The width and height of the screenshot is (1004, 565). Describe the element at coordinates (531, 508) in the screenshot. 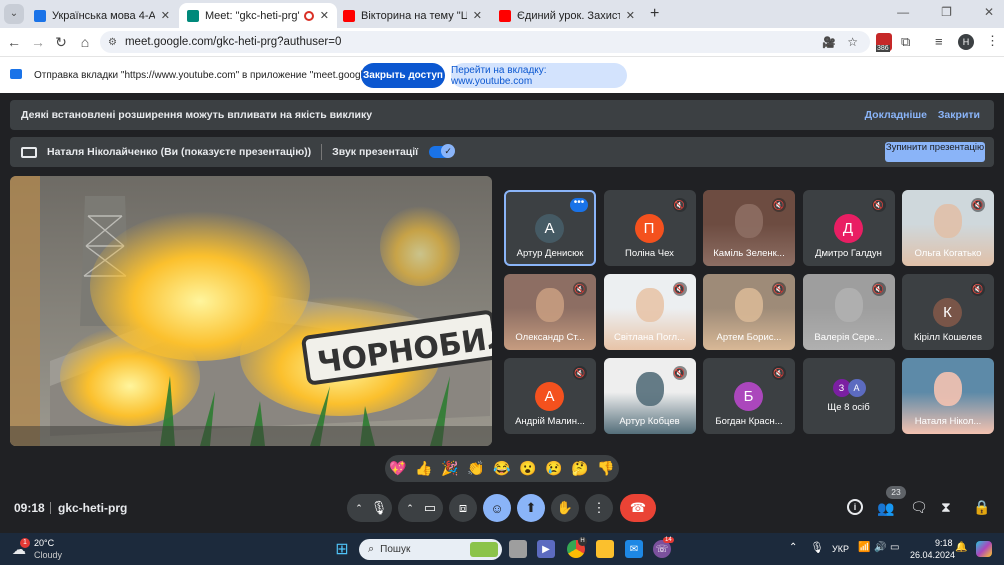

I see `present-now-button: ⬆` at that location.